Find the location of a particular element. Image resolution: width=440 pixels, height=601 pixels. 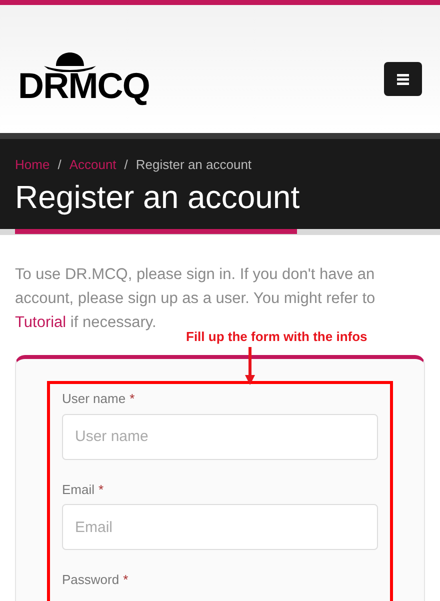

page-title: Register an account is located at coordinates (158, 197).